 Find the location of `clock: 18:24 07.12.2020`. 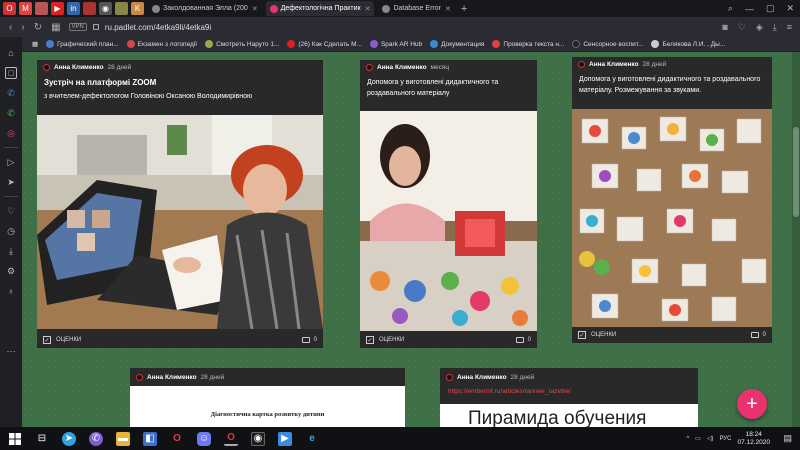

clock: 18:24 07.12.2020 is located at coordinates (753, 439).